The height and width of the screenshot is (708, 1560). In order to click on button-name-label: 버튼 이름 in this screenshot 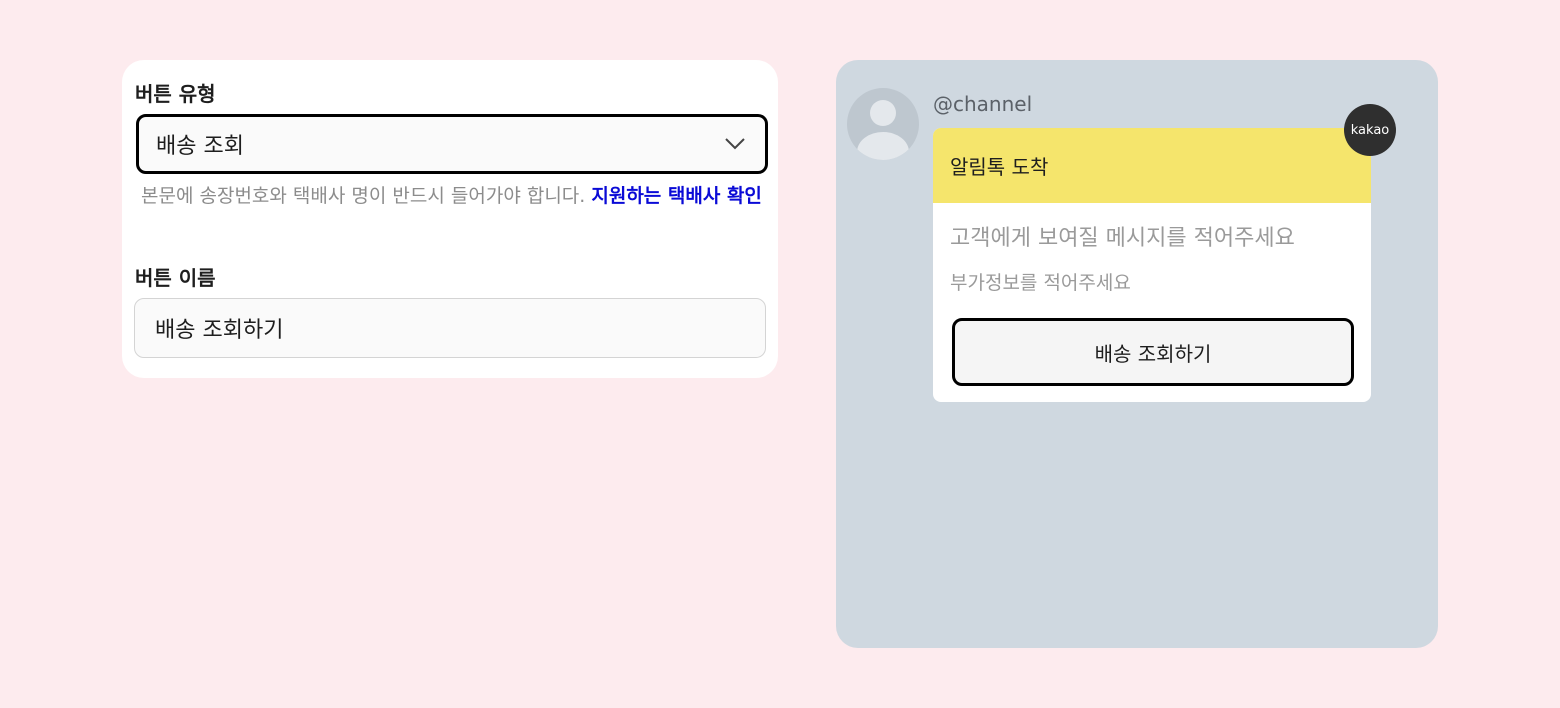, I will do `click(175, 278)`.